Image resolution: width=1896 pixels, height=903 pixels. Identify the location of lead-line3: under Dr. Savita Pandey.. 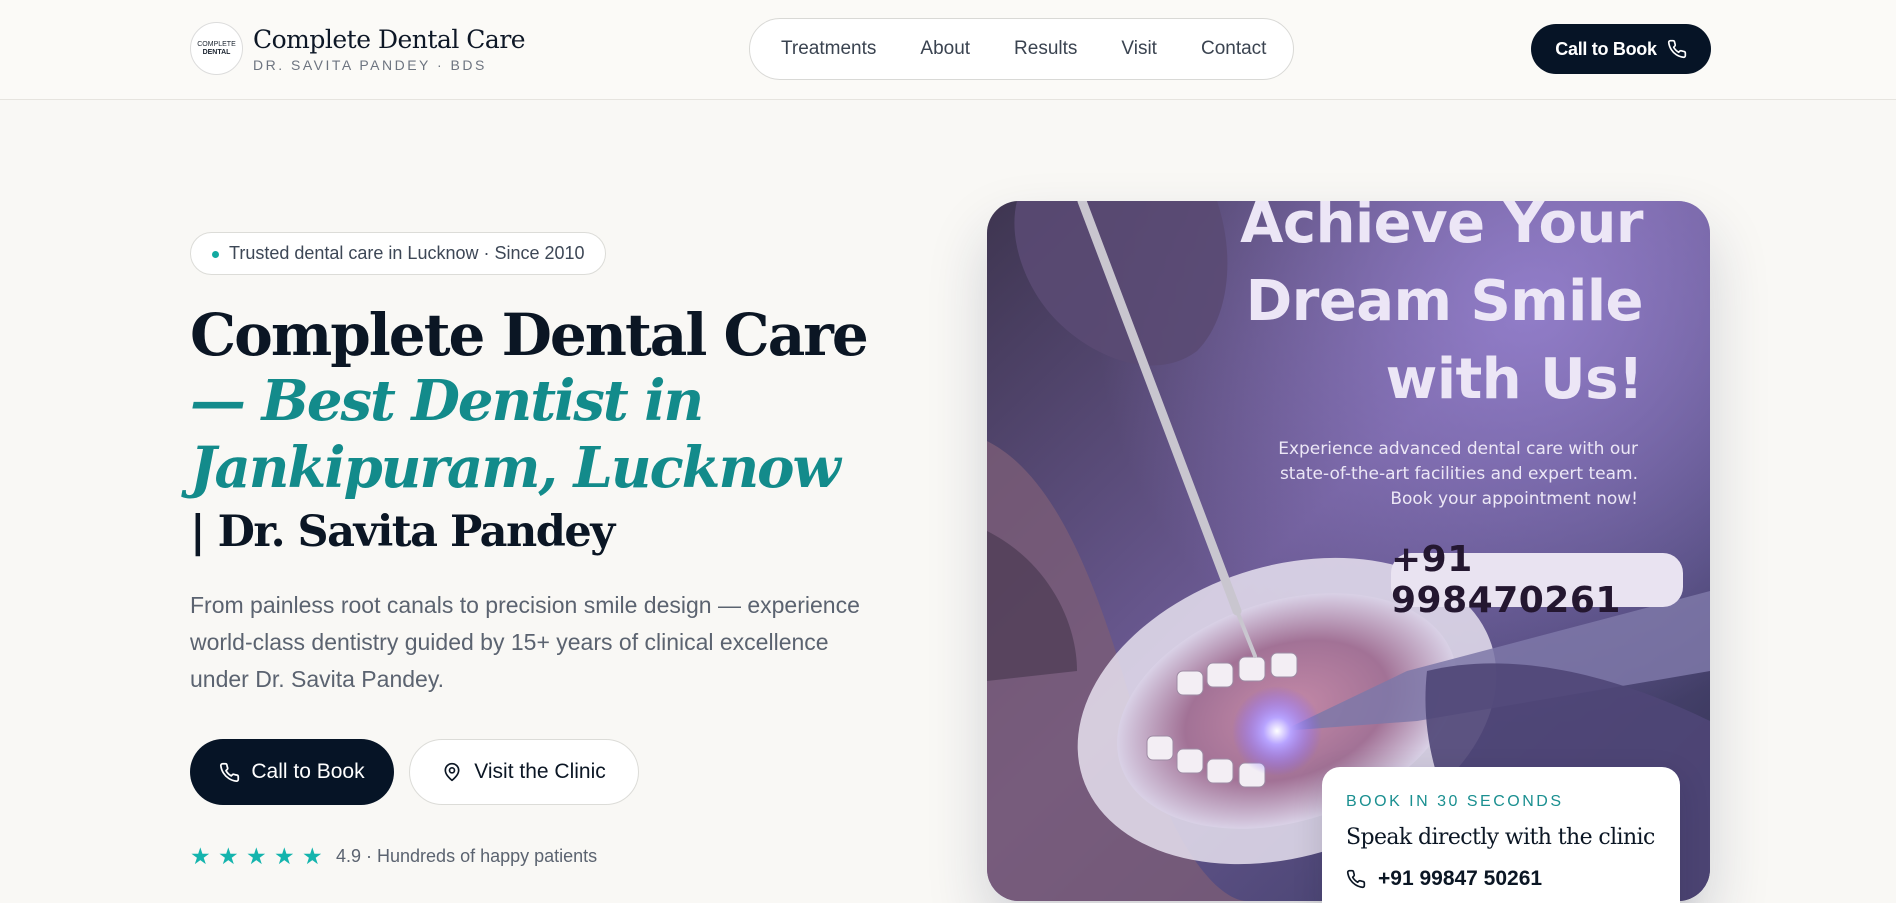
(317, 679).